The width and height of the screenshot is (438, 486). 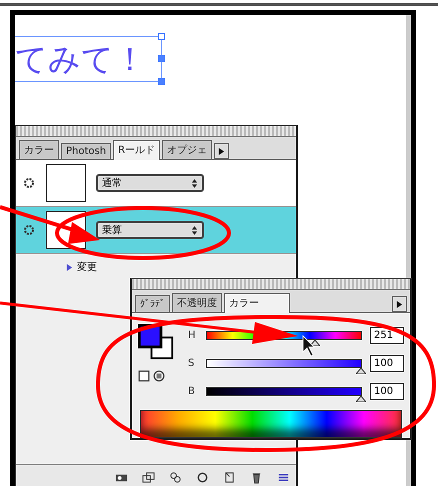 What do you see at coordinates (86, 151) in the screenshot?
I see `panel-tab: Photosh` at bounding box center [86, 151].